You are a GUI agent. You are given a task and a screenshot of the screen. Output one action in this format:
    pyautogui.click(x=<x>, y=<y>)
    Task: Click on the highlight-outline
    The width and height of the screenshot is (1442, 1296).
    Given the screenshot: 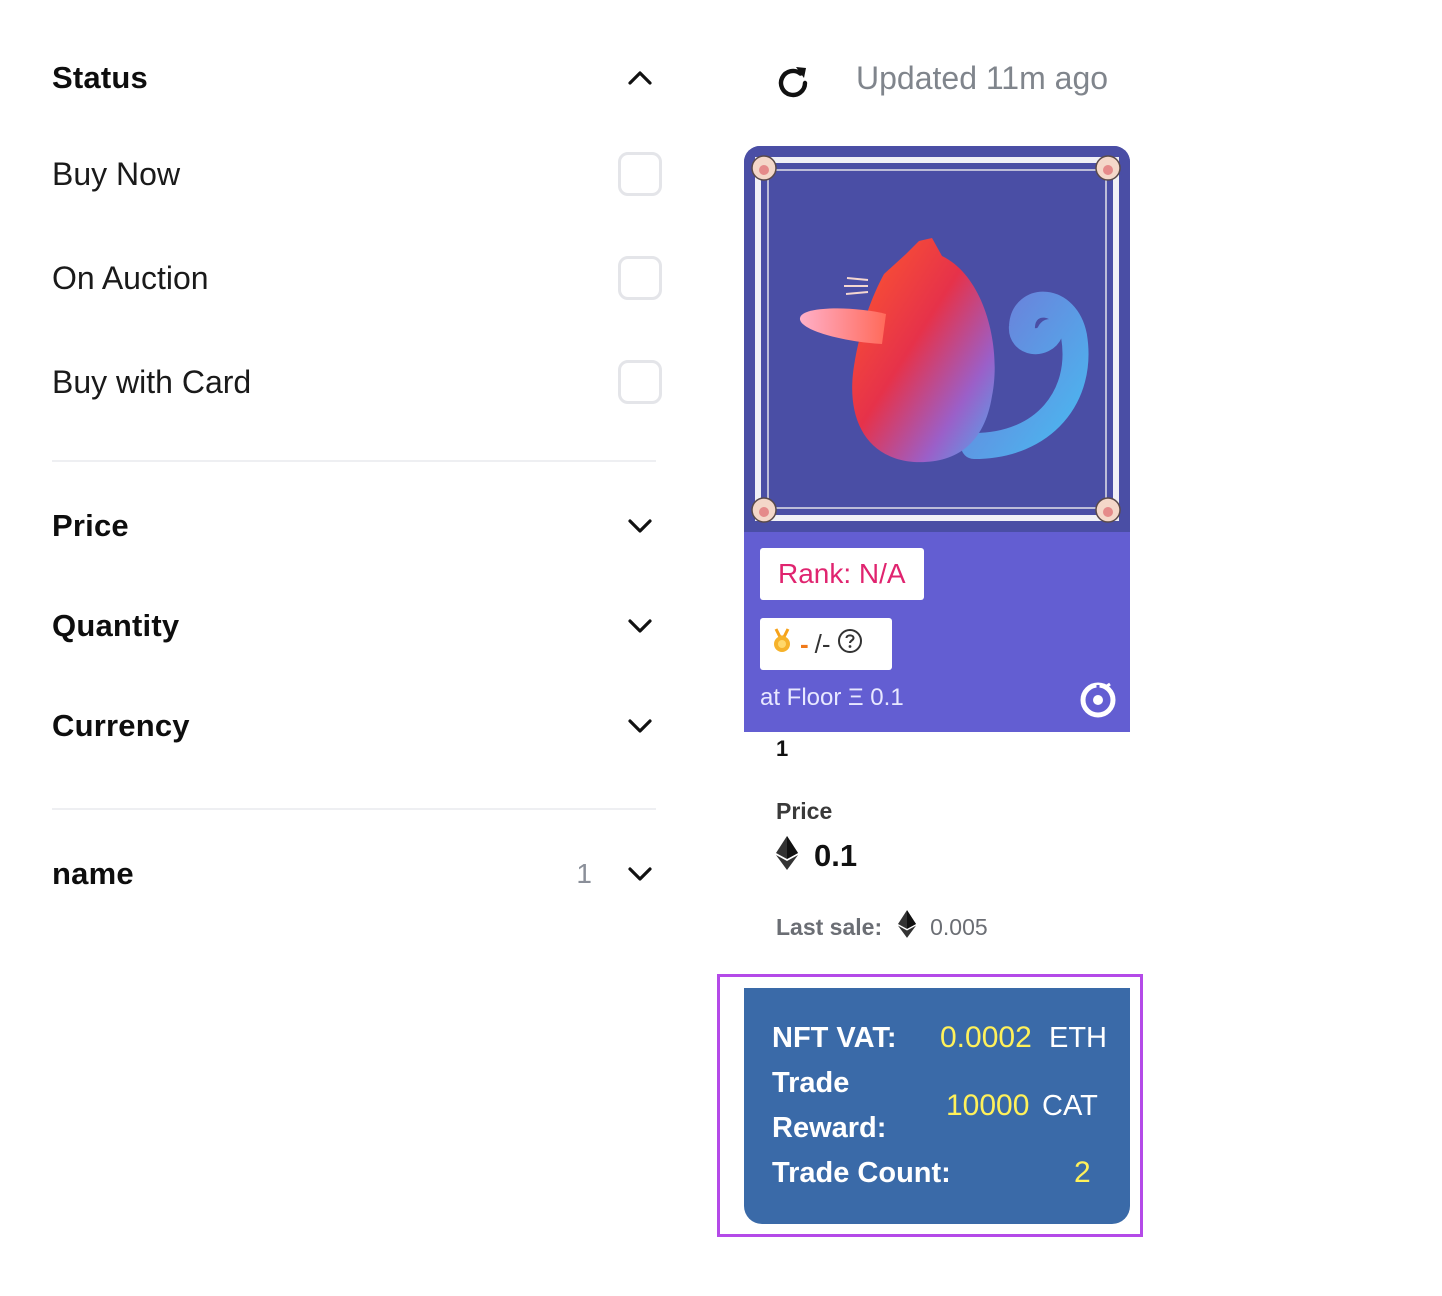 What is the action you would take?
    pyautogui.click(x=930, y=1105)
    